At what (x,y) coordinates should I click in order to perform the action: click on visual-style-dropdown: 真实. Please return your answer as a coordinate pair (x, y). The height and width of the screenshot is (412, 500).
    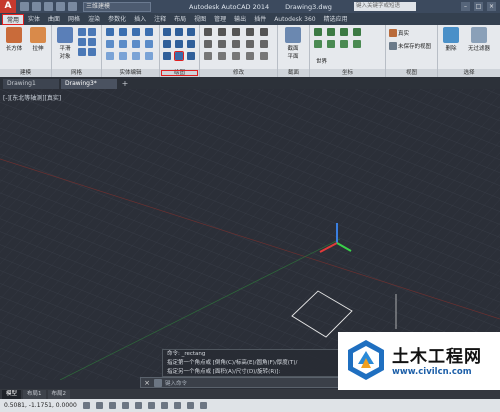
    Looking at the image, I should click on (403, 33).